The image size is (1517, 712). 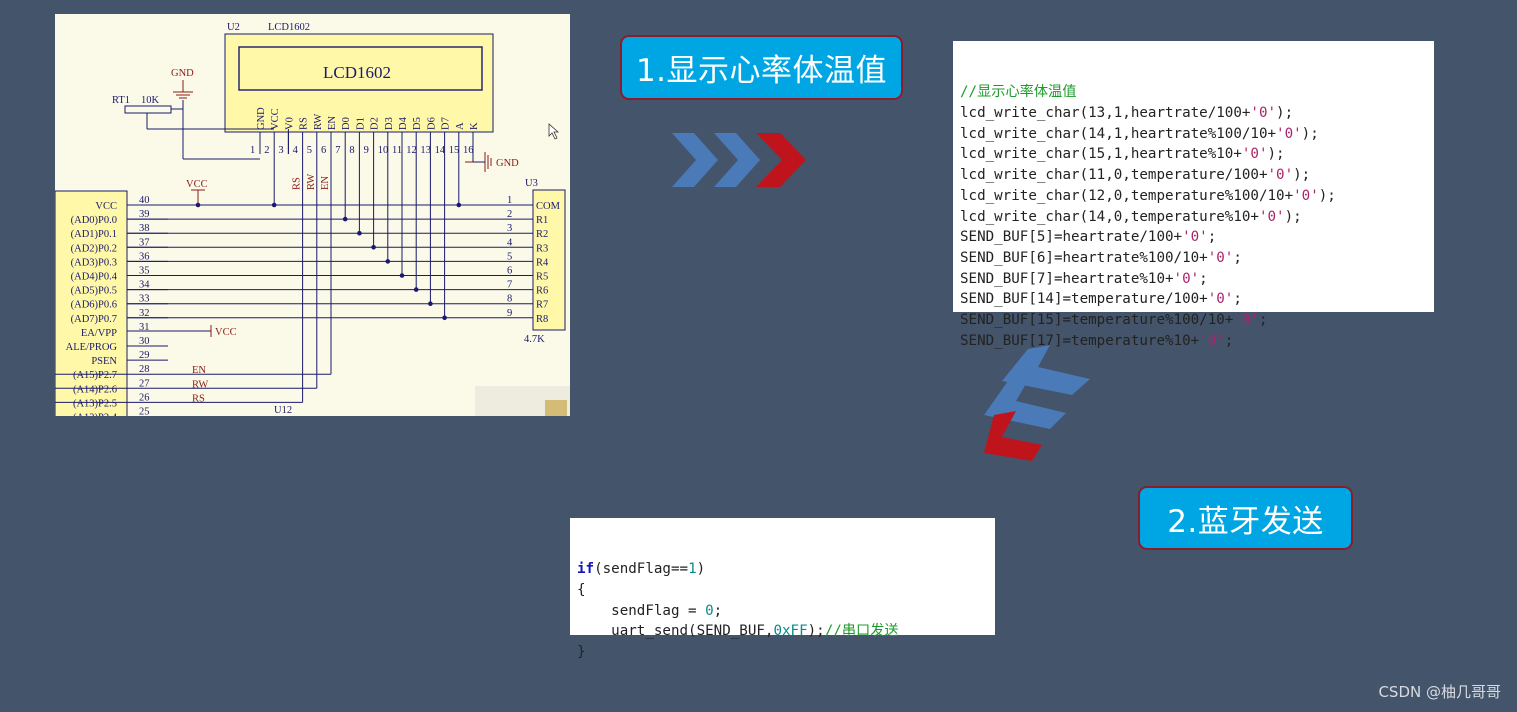 I want to click on rn-pin-number: 1, so click(x=509, y=200).